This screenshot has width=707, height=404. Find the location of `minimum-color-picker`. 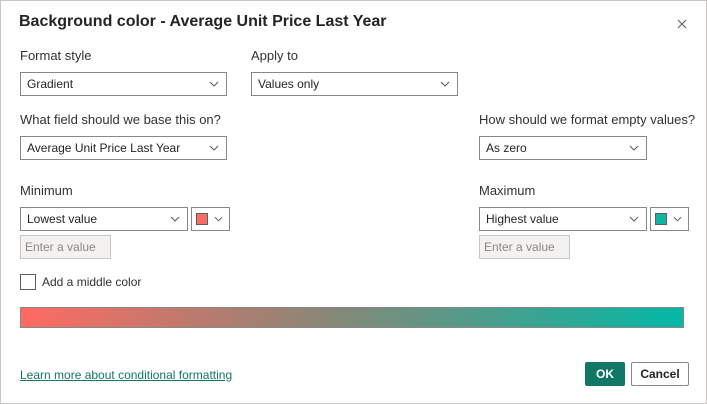

minimum-color-picker is located at coordinates (210, 219).